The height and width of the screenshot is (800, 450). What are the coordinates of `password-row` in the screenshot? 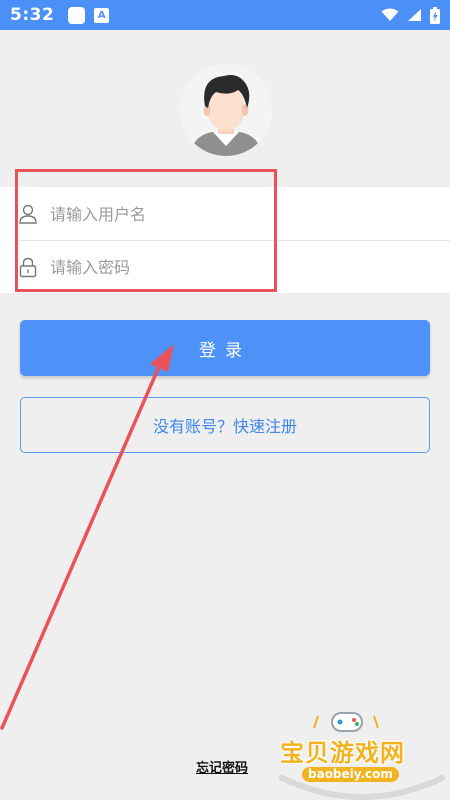 It's located at (225, 266).